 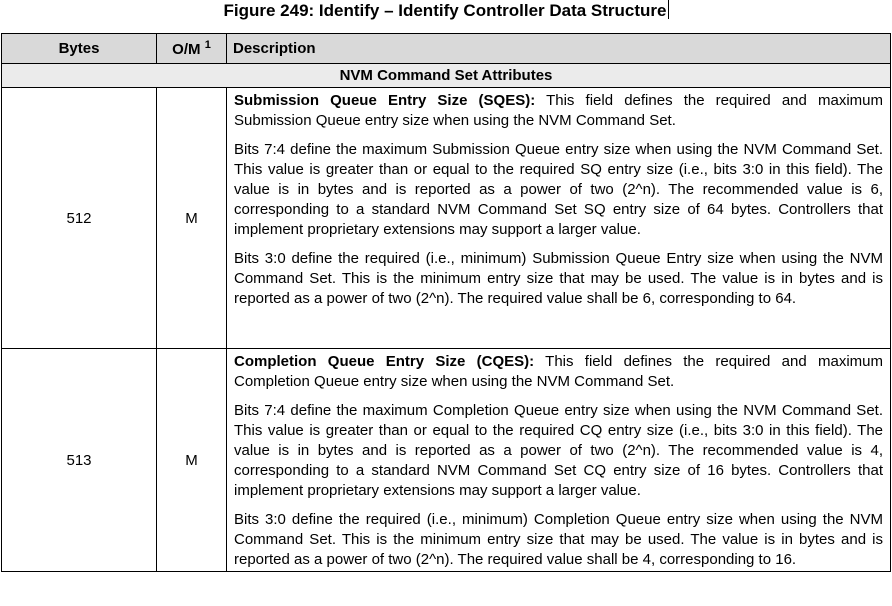 What do you see at coordinates (558, 48) in the screenshot?
I see `header-description: Description` at bounding box center [558, 48].